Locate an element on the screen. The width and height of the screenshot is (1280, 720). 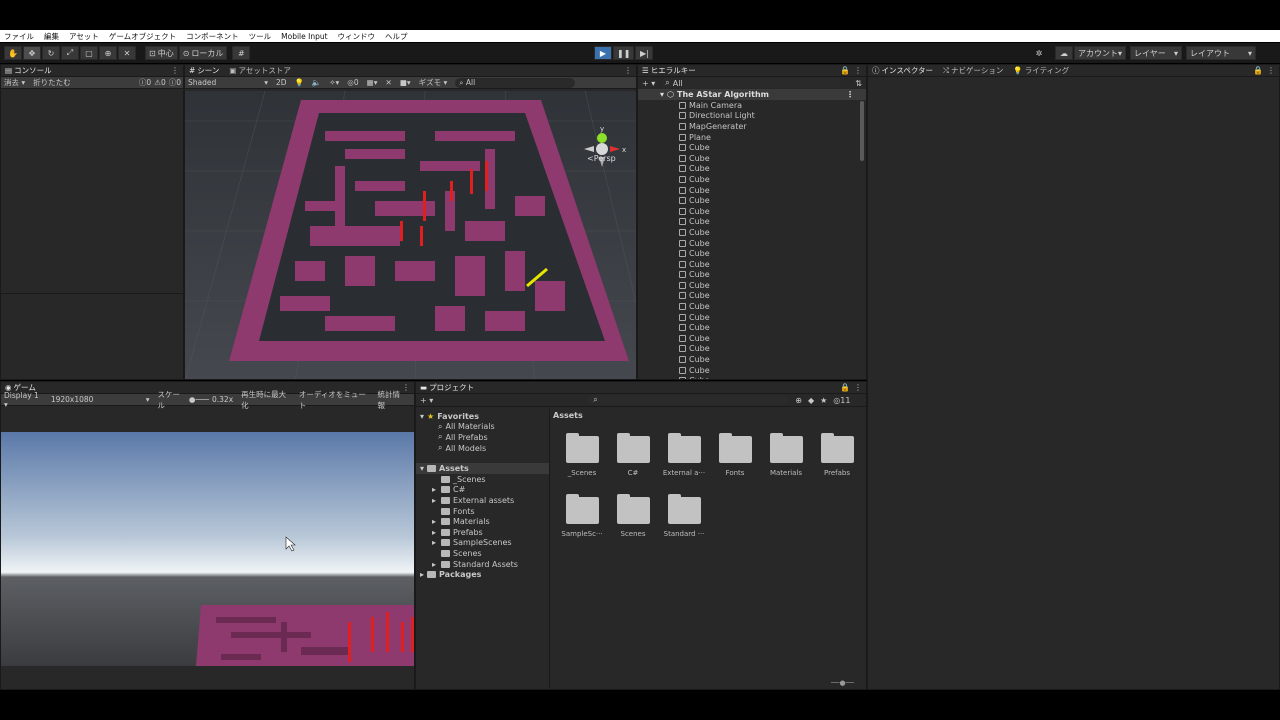
maximize-toggle: 再生時に最大化 is located at coordinates (266, 400).